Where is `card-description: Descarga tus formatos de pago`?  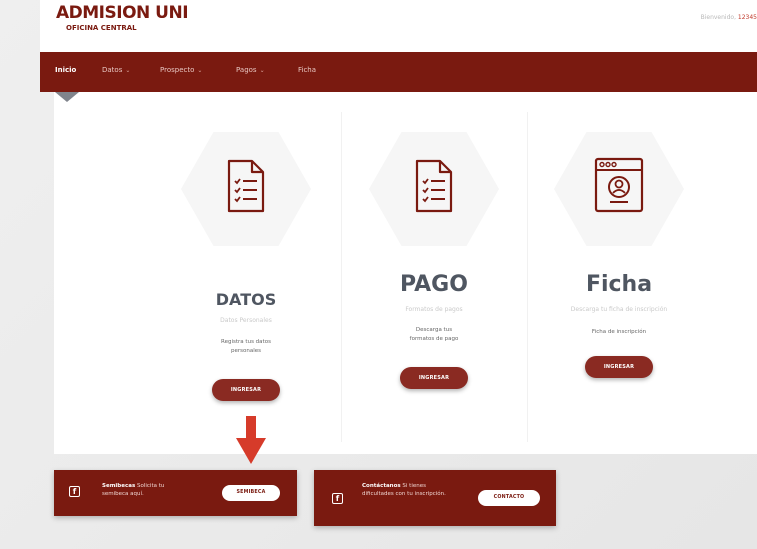
card-description: Descarga tus formatos de pago is located at coordinates (434, 334).